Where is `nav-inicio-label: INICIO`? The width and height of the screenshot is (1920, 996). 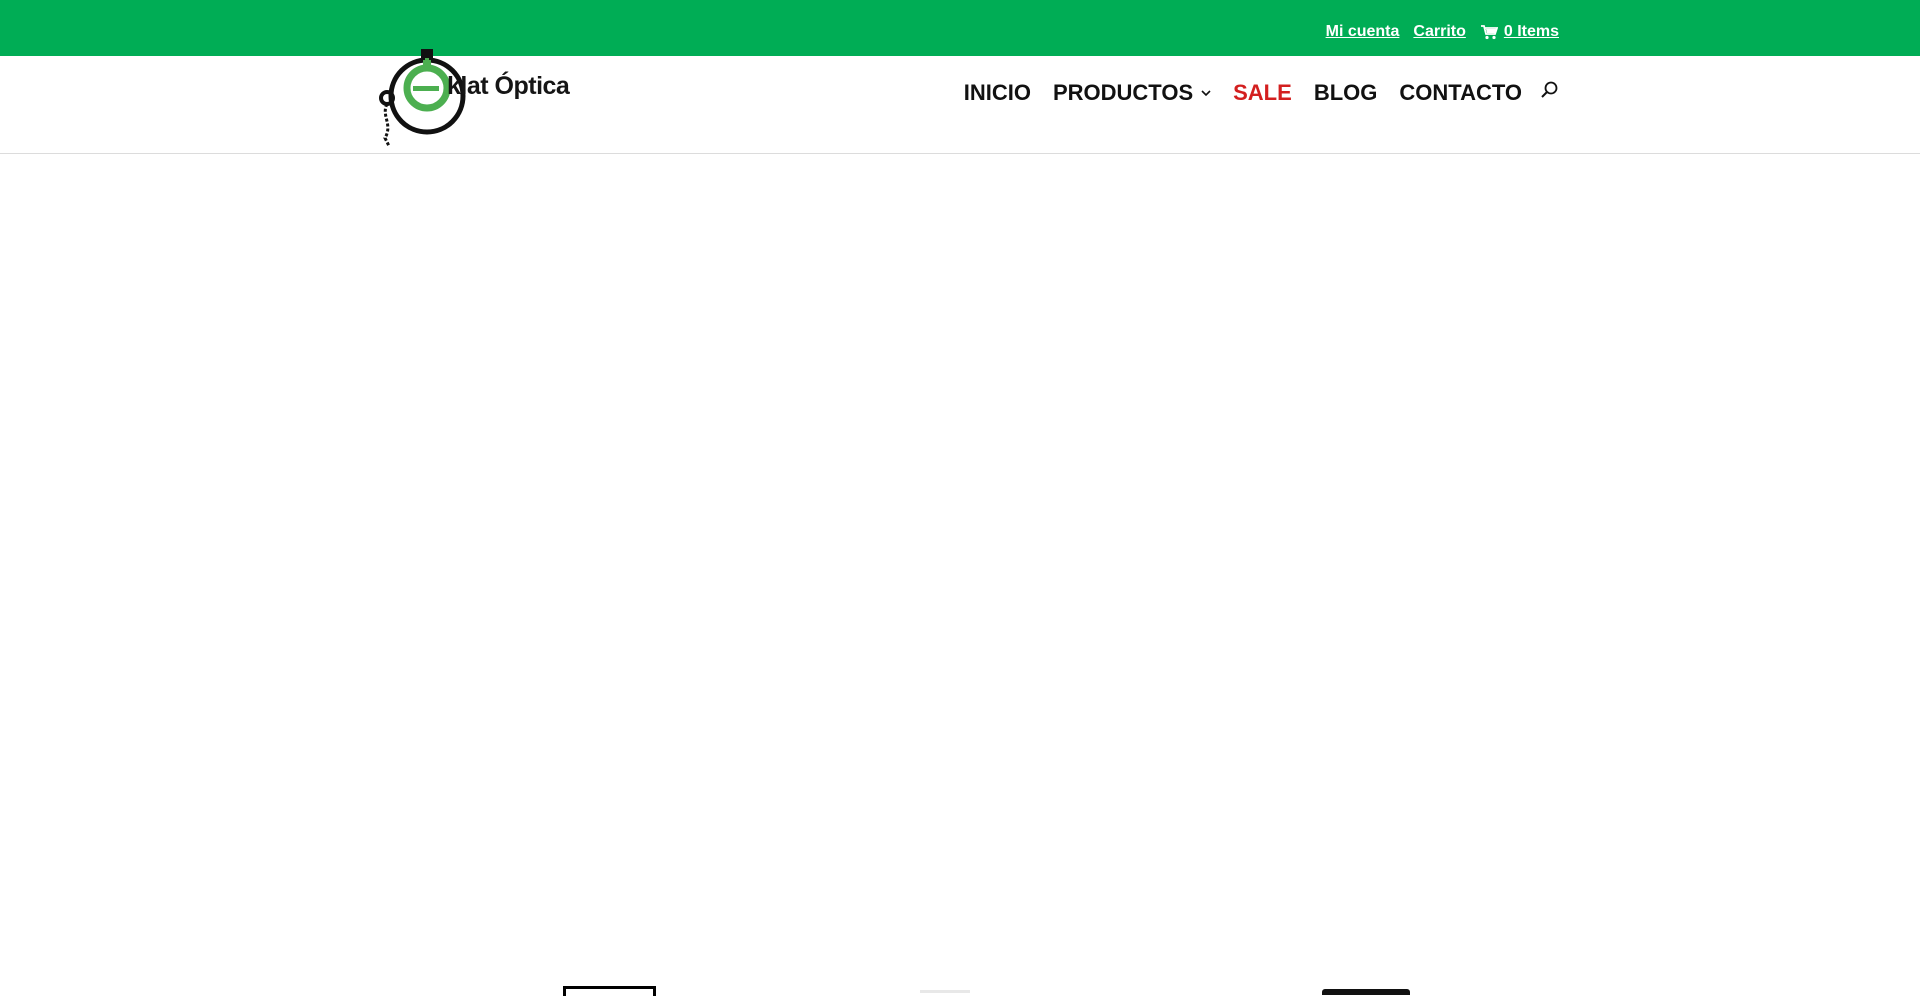 nav-inicio-label: INICIO is located at coordinates (997, 92).